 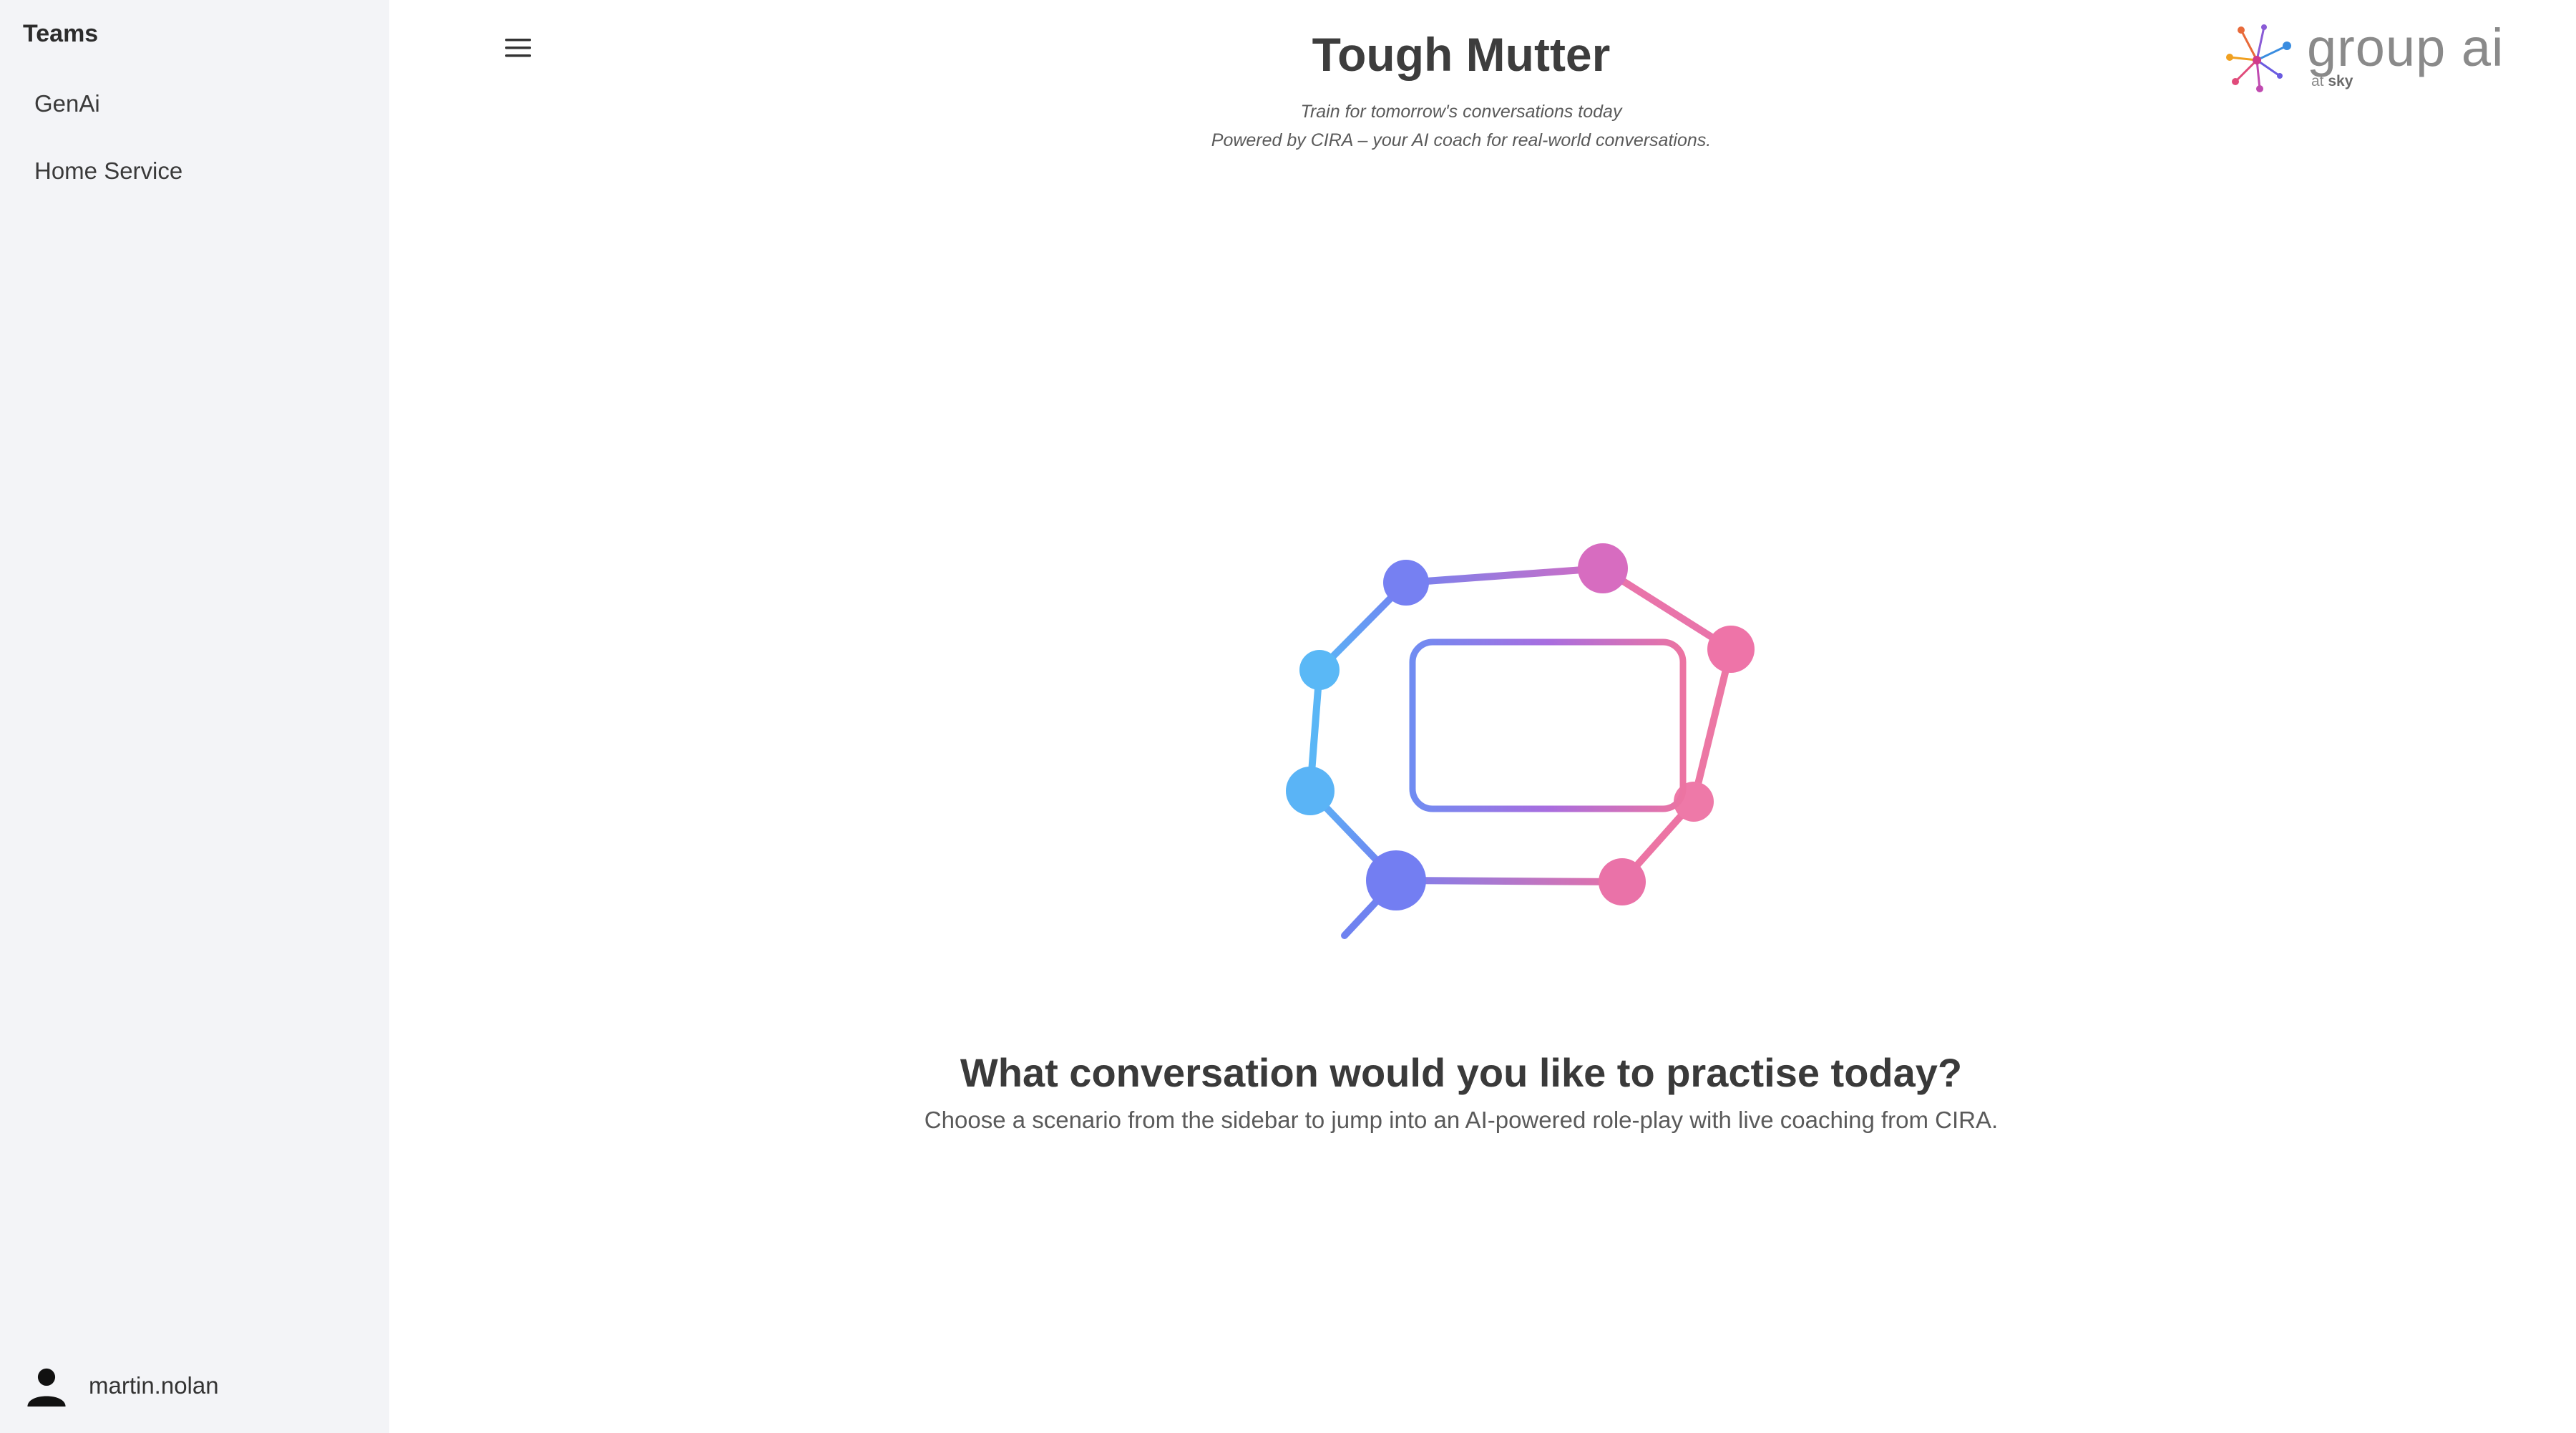 What do you see at coordinates (46, 1386) in the screenshot?
I see `user-avatar-icon` at bounding box center [46, 1386].